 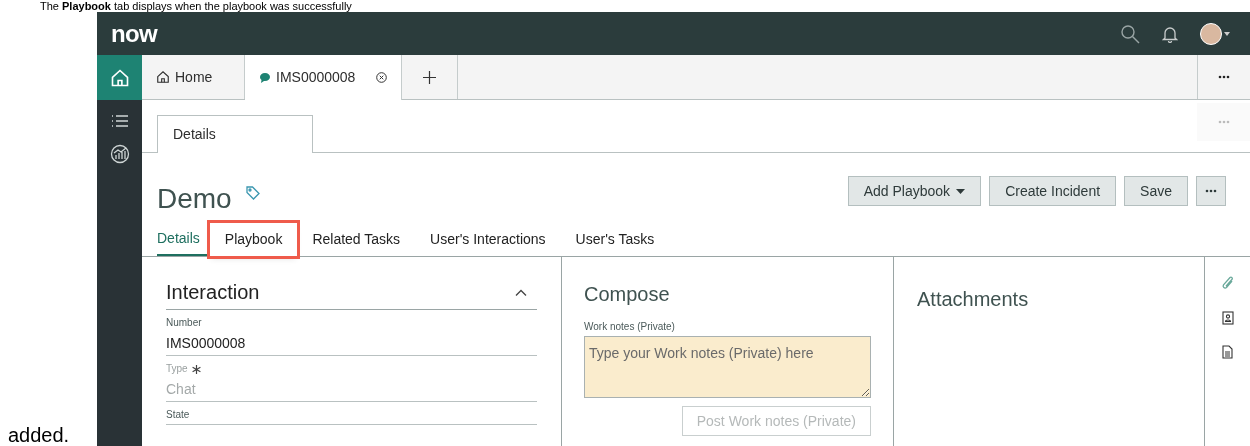 I want to click on plus-icon, so click(x=429, y=77).